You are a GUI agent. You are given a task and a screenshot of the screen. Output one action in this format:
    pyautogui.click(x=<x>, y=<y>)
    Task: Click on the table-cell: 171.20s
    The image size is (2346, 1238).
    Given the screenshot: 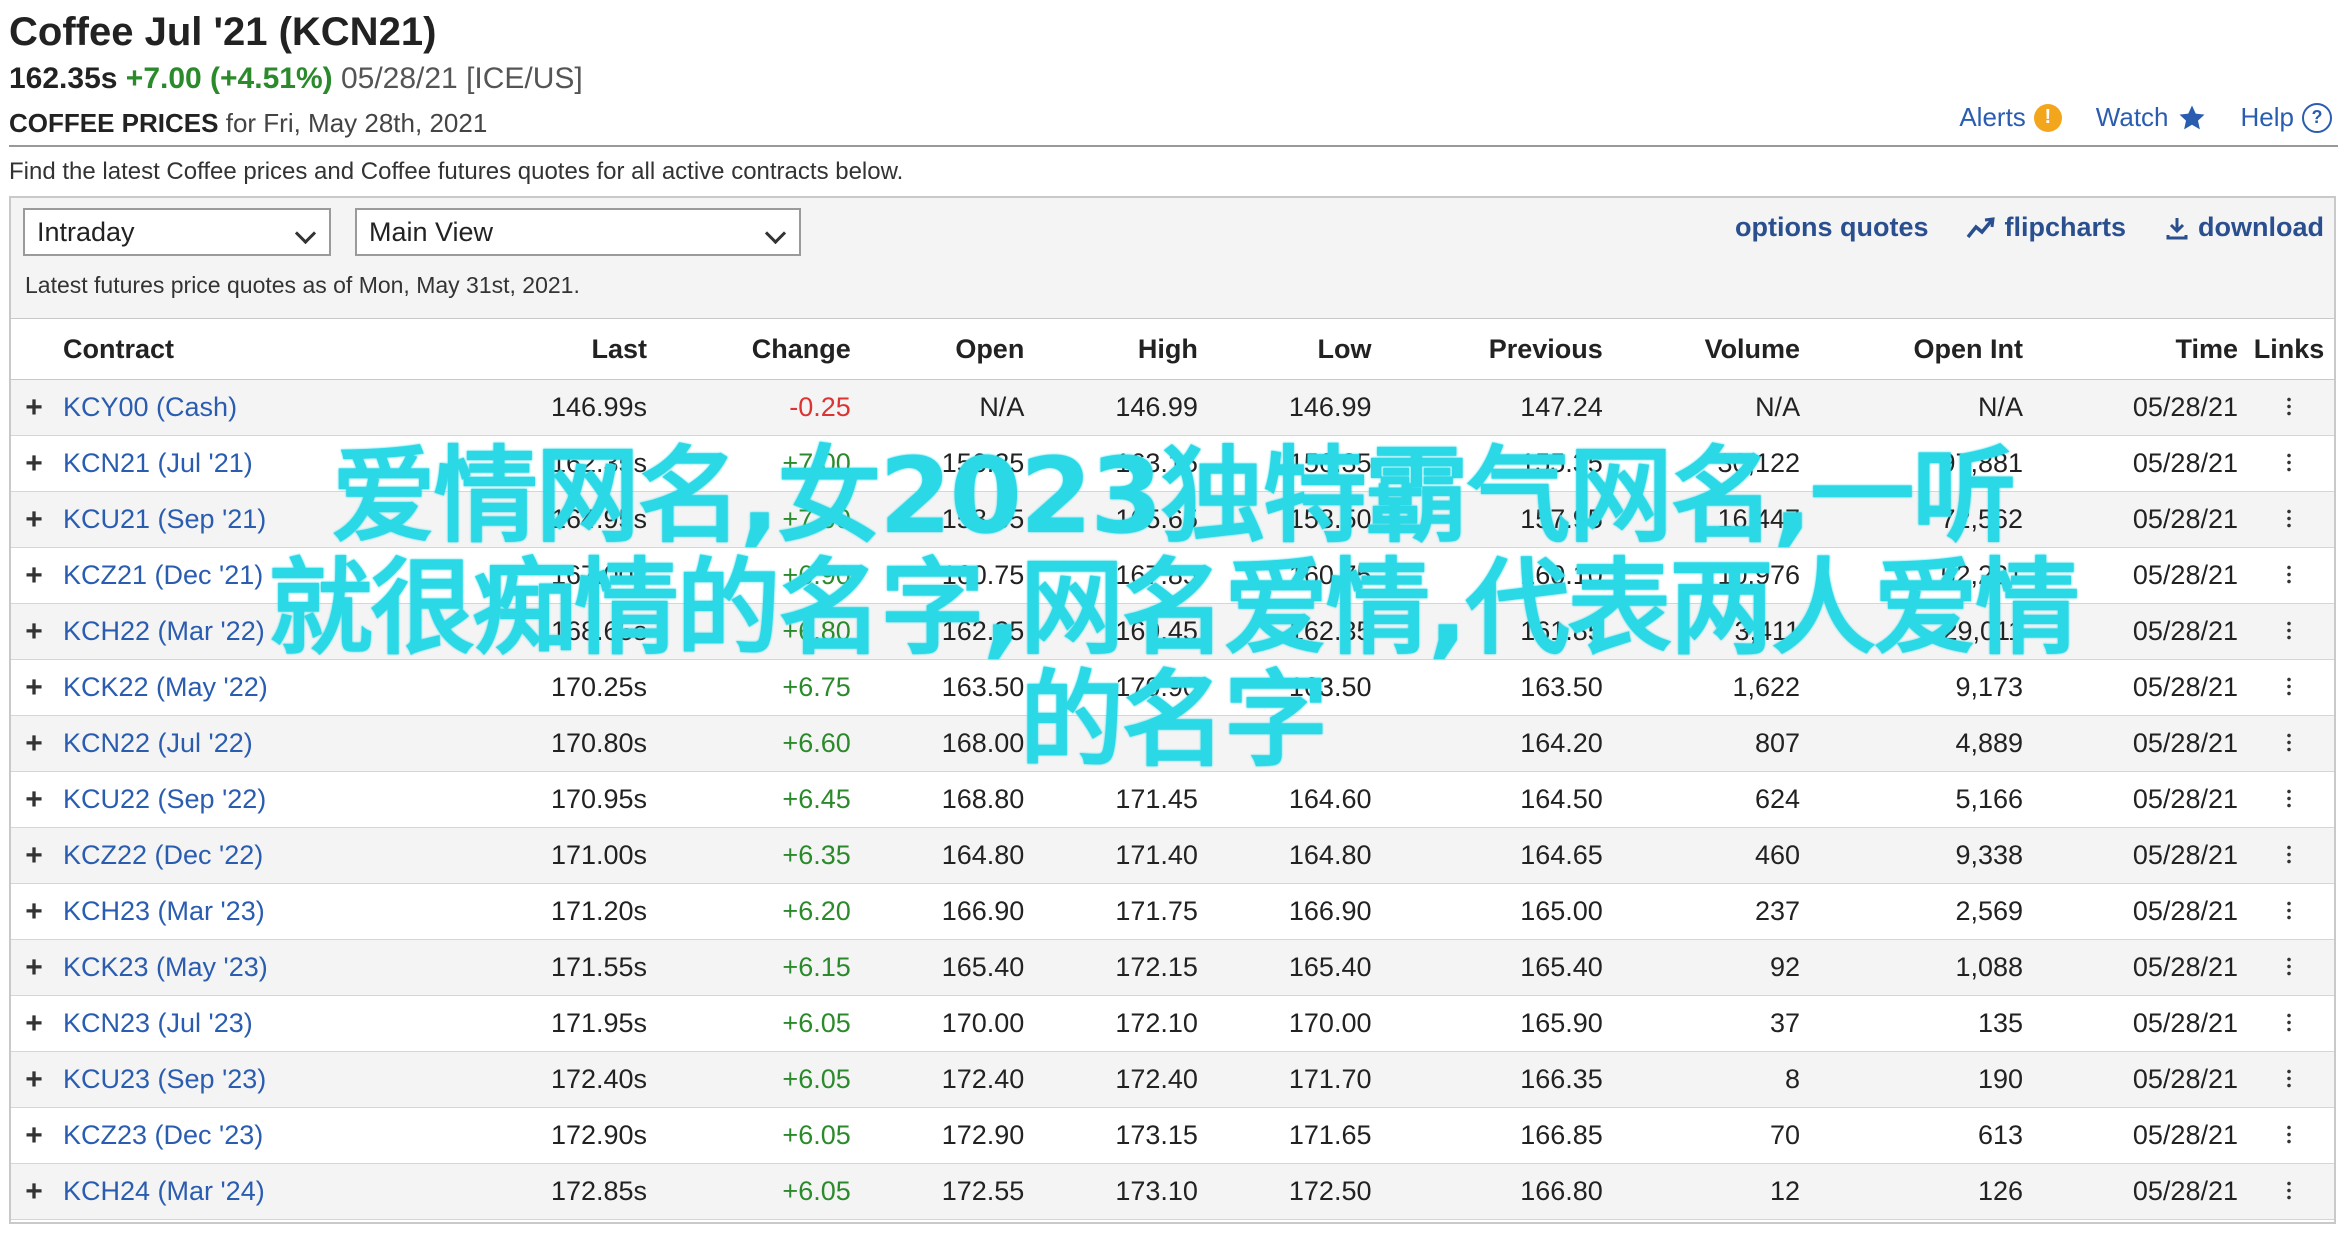 What is the action you would take?
    pyautogui.click(x=554, y=911)
    